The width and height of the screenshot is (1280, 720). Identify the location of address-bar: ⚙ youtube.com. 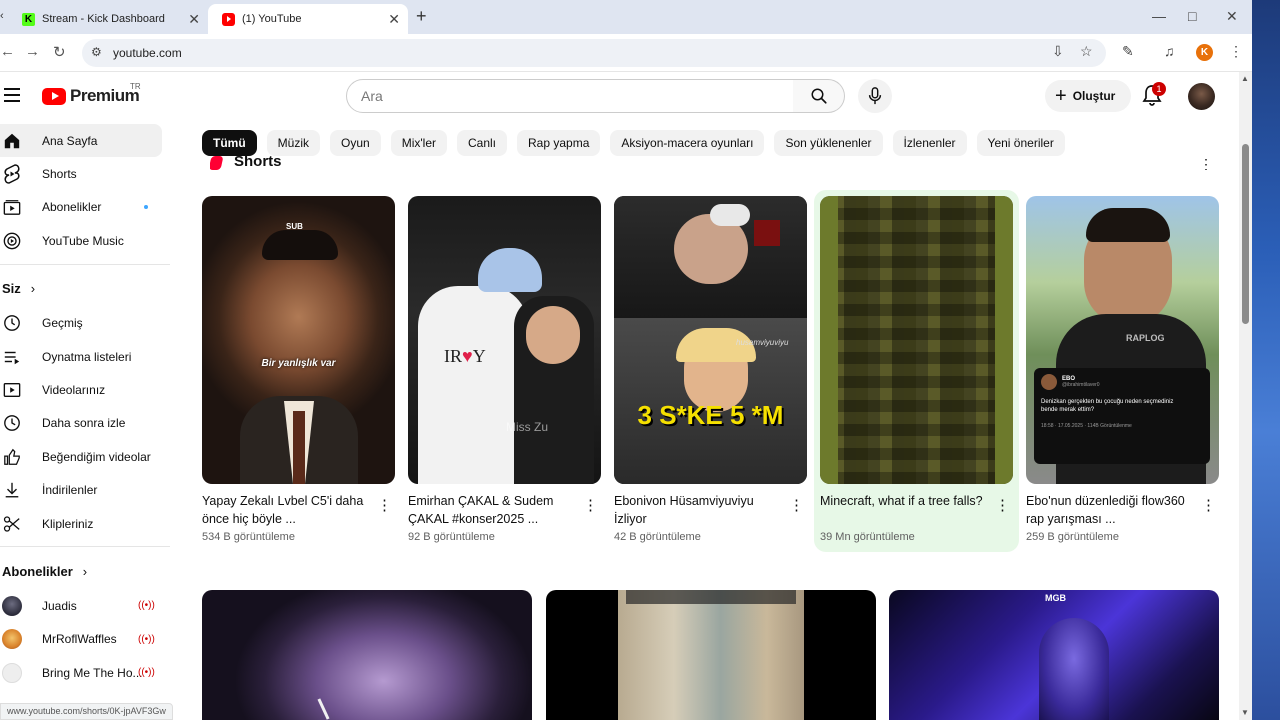
(594, 53).